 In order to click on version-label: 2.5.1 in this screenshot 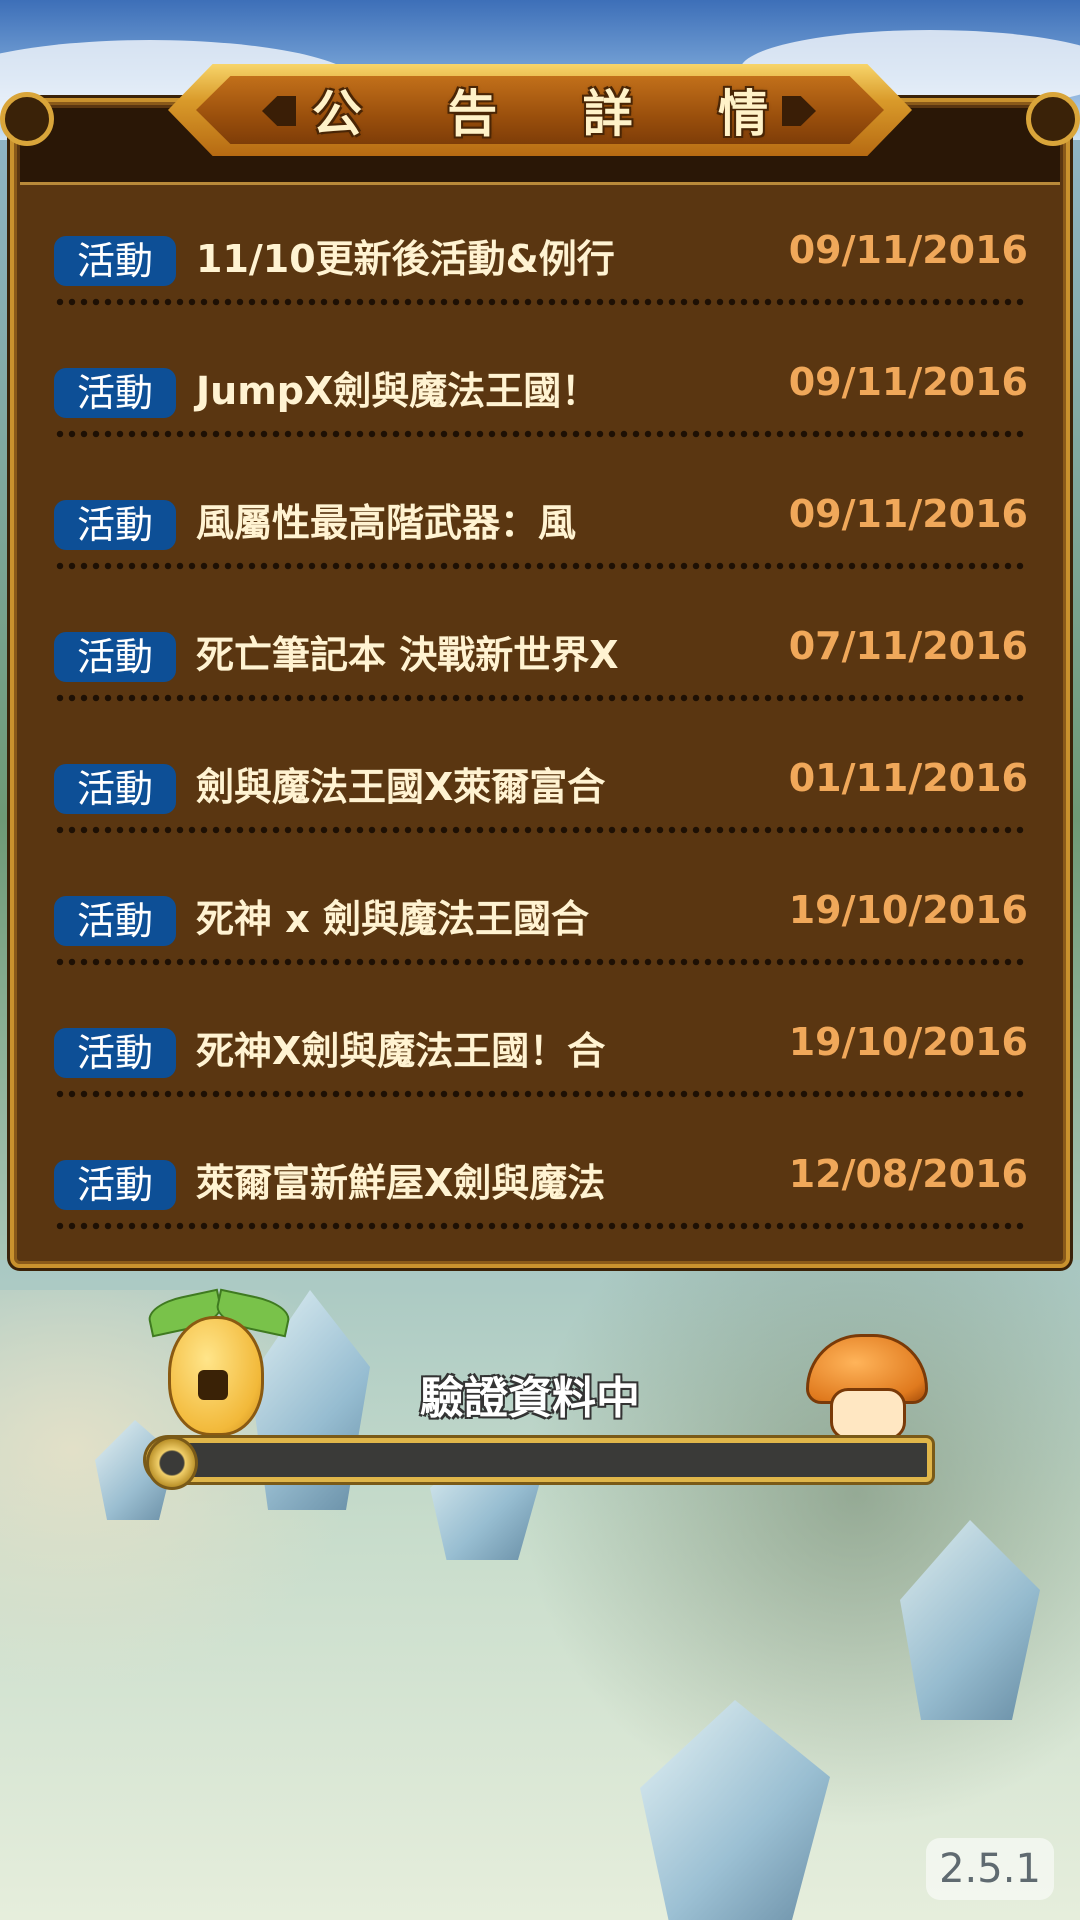, I will do `click(990, 1869)`.